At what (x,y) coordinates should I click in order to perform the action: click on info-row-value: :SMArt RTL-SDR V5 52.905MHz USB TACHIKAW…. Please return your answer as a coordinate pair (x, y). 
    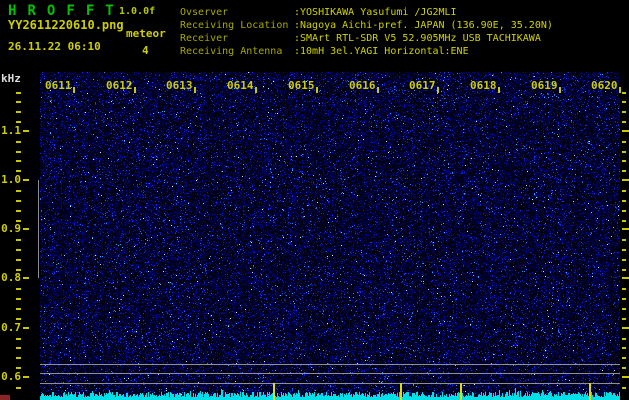
    Looking at the image, I should click on (417, 38).